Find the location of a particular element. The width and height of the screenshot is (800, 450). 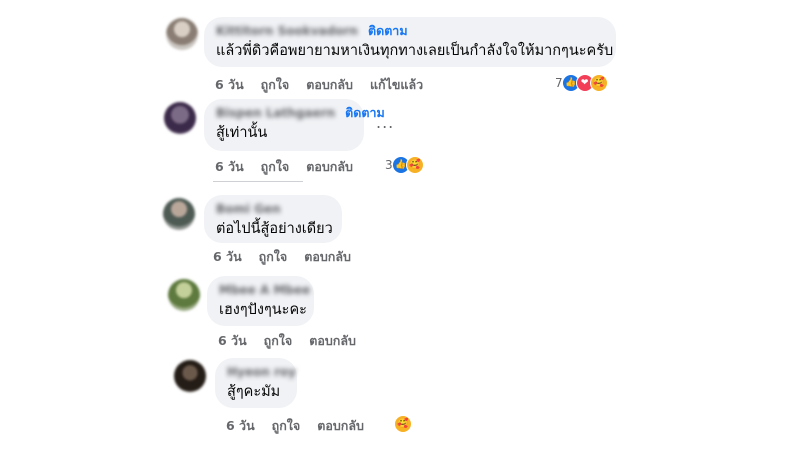

comment-actions: 6 วัน ถูกใจ ตอบกลับ แก้ไขแล้ว is located at coordinates (319, 85).